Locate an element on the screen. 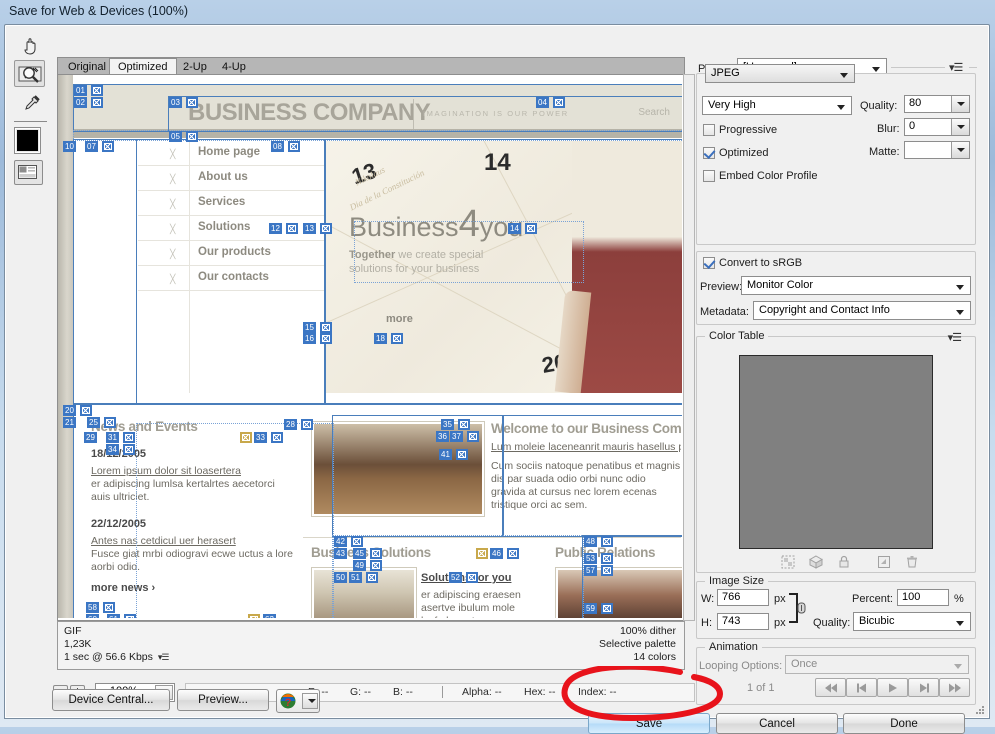 This screenshot has width=995, height=734. slice-badge: 45 is located at coordinates (359, 553).